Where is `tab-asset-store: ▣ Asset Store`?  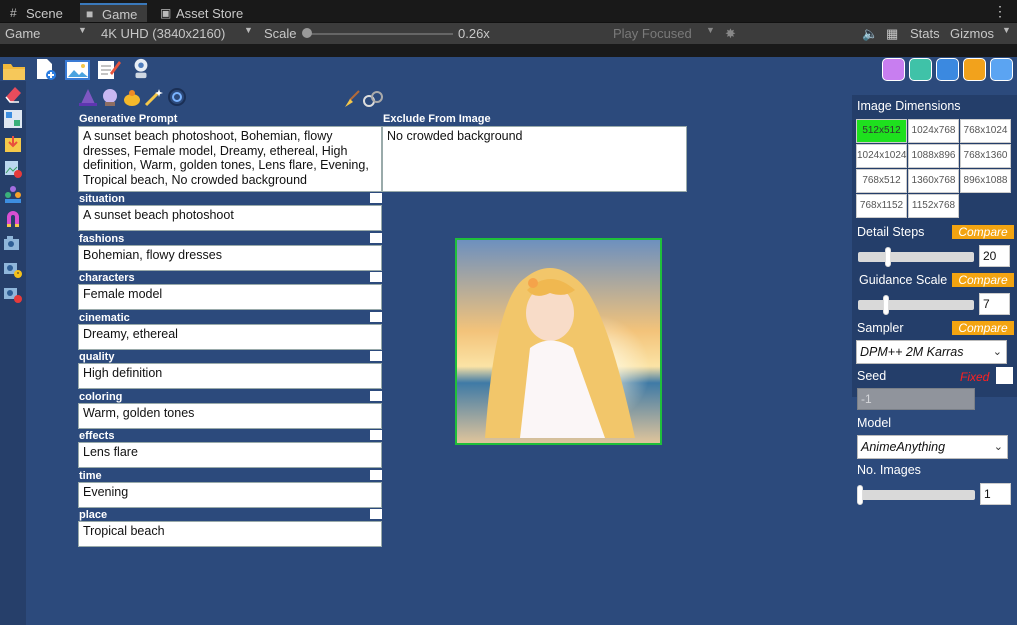 tab-asset-store: ▣ Asset Store is located at coordinates (198, 13).